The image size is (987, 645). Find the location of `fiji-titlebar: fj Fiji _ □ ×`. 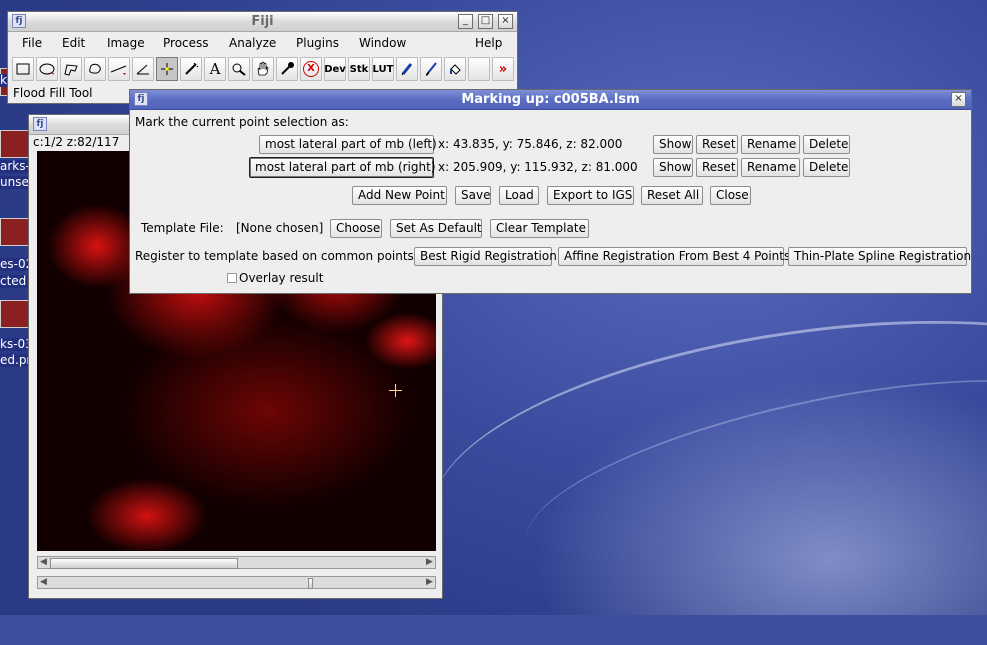

fiji-titlebar: fj Fiji _ □ × is located at coordinates (262, 22).